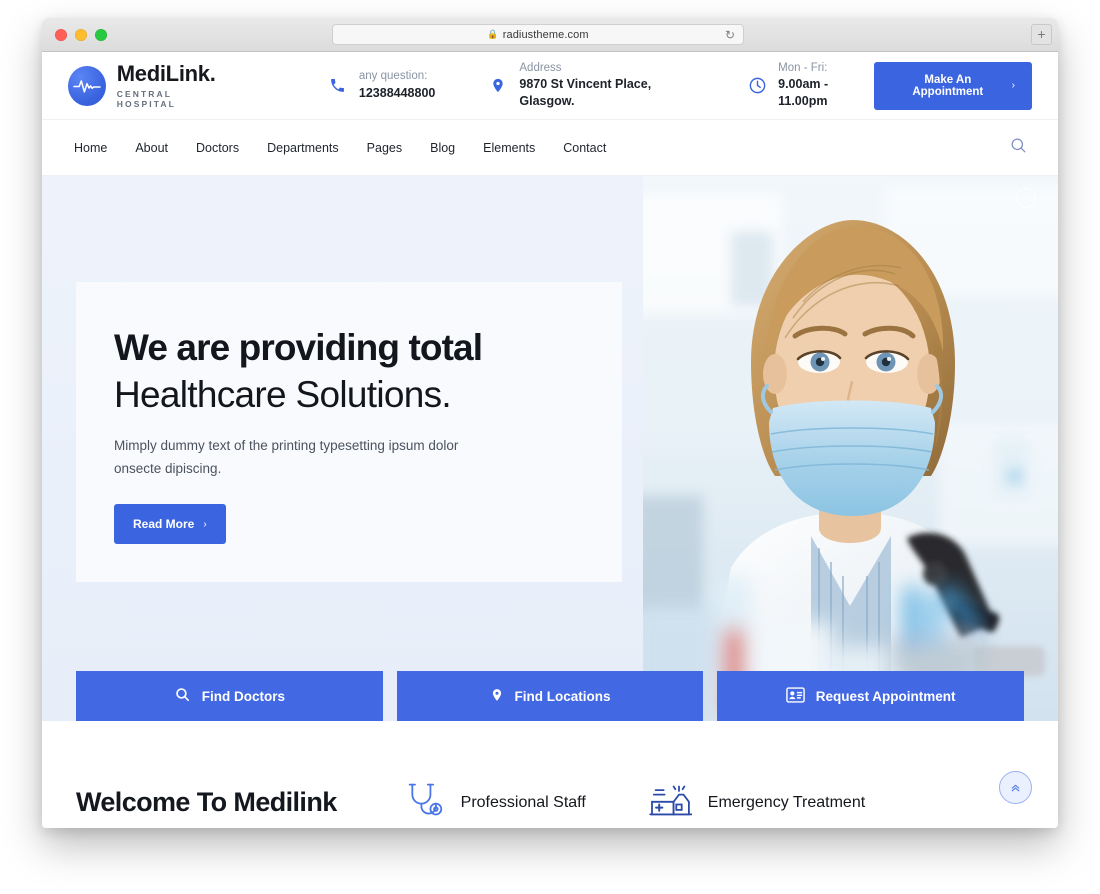 Image resolution: width=1100 pixels, height=894 pixels. Describe the element at coordinates (298, 347) in the screenshot. I see `hero-heading-bold: We are providing total` at that location.